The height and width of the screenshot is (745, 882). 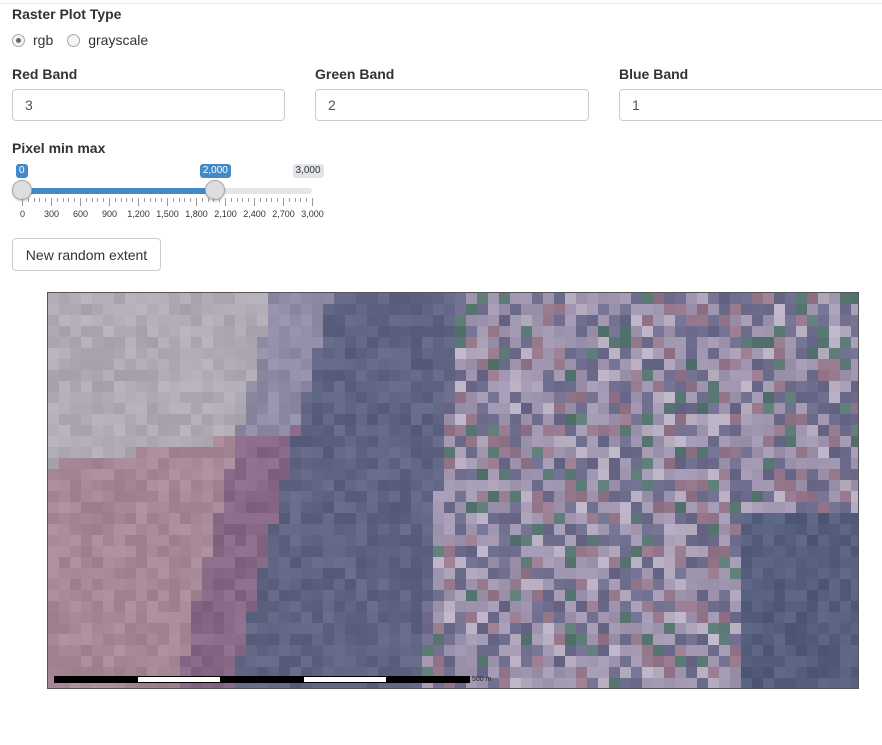 What do you see at coordinates (312, 214) in the screenshot?
I see `slider-tick-label: 3,000` at bounding box center [312, 214].